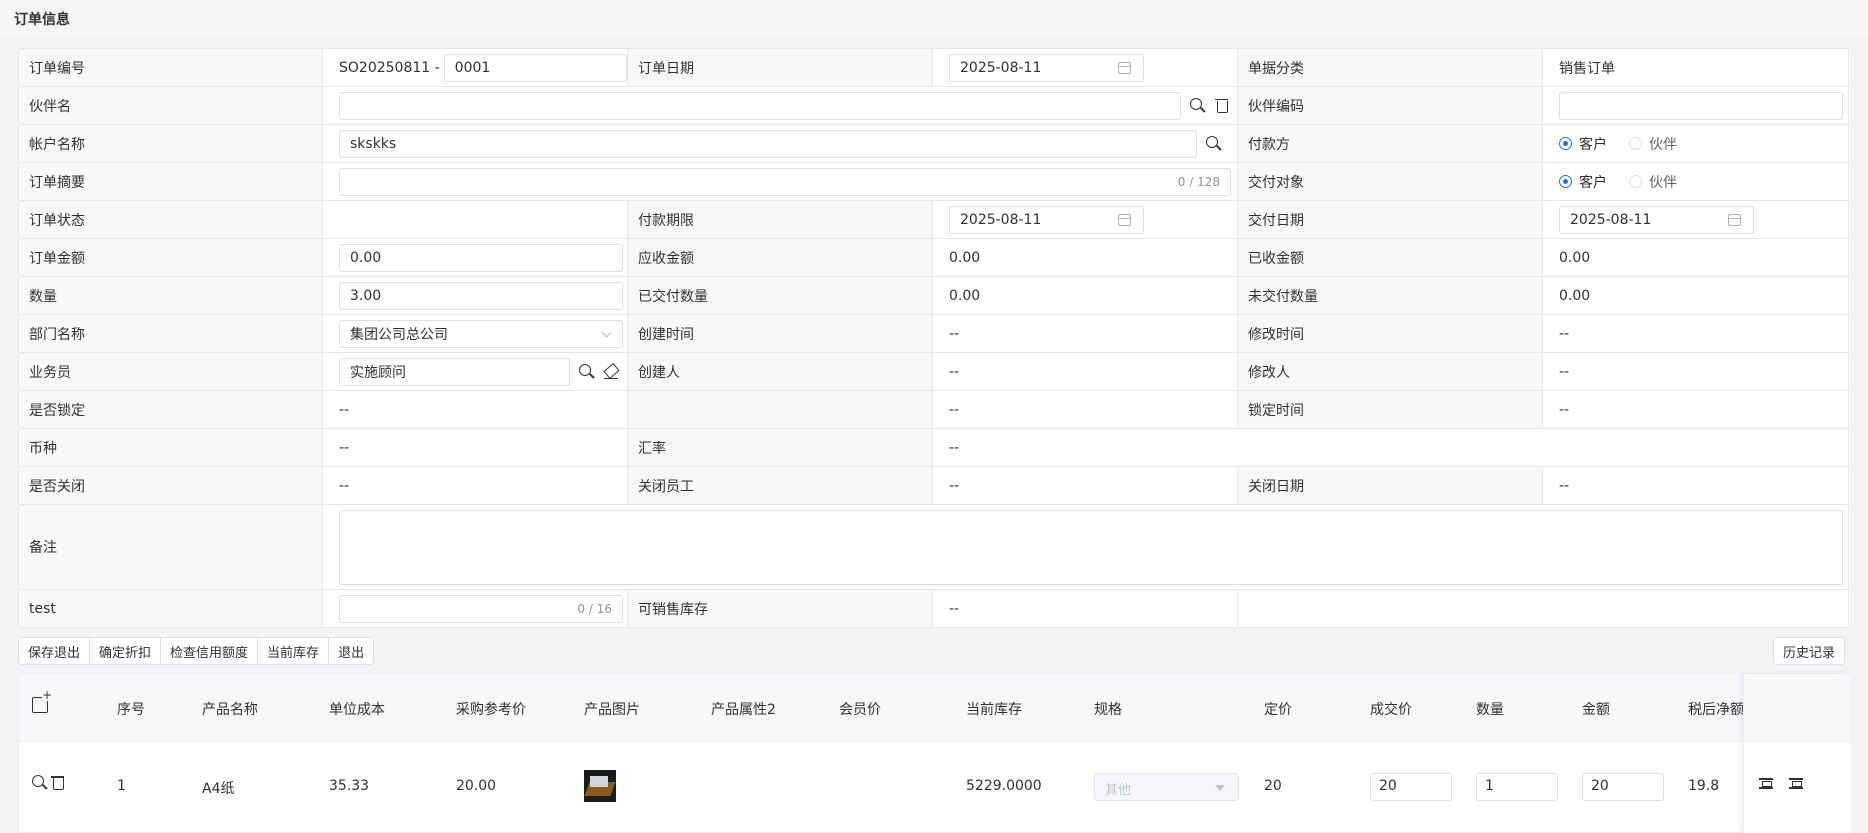 This screenshot has height=833, width=1868. I want to click on locked-value: --, so click(475, 409).